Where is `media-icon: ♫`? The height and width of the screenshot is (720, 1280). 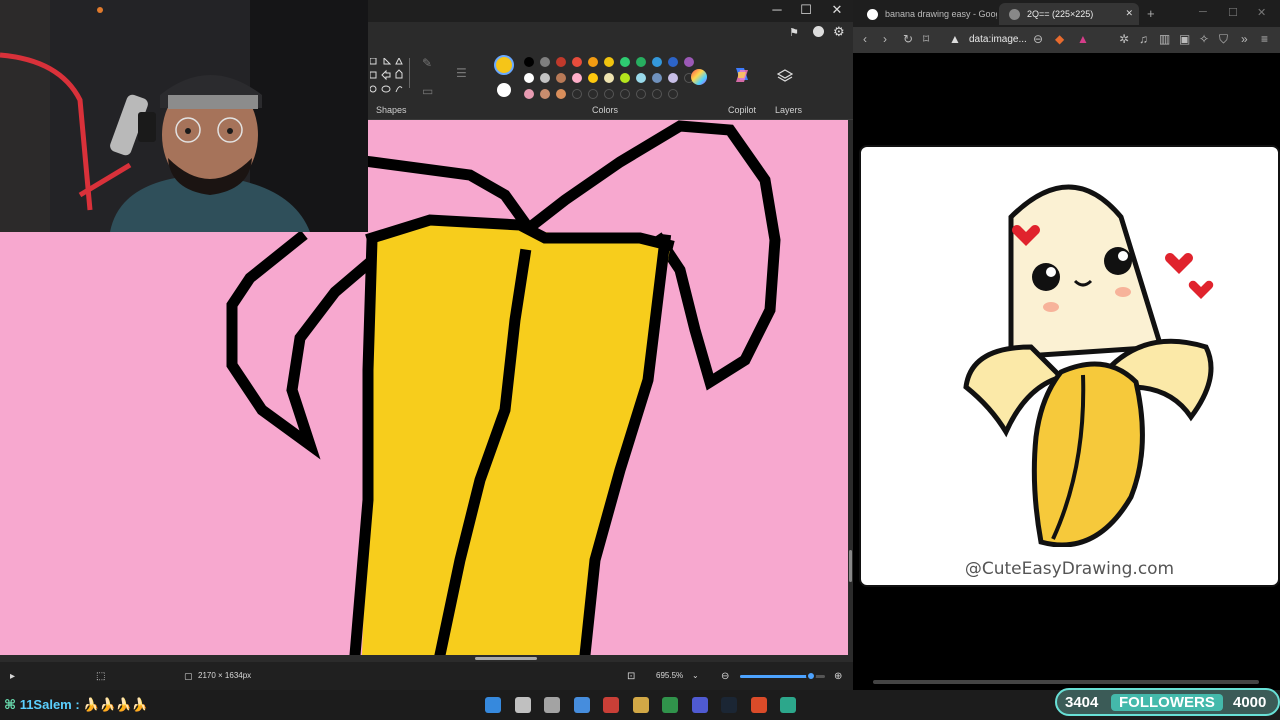 media-icon: ♫ is located at coordinates (1143, 39).